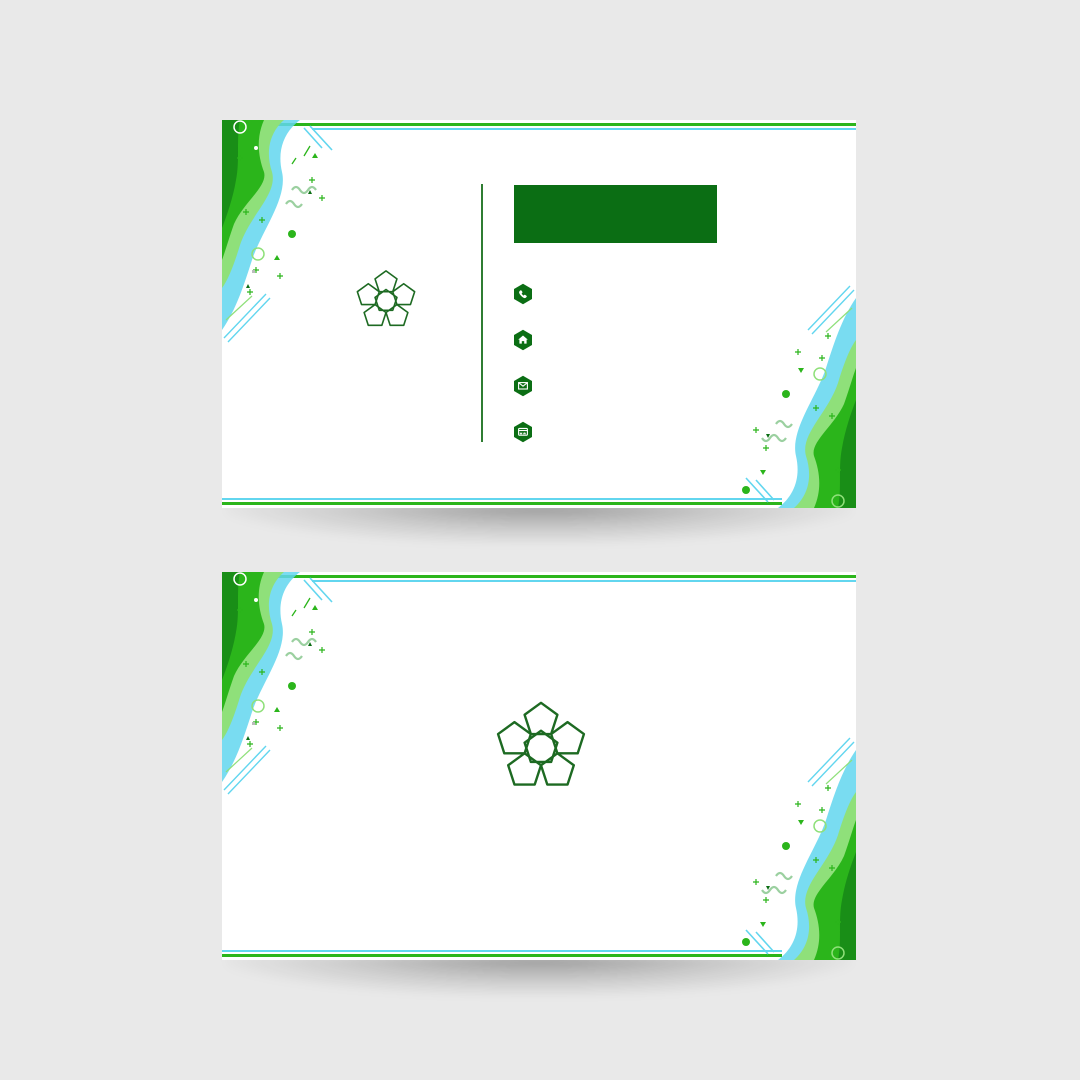 This screenshot has height=1080, width=1080. I want to click on vertical-divider, so click(482, 313).